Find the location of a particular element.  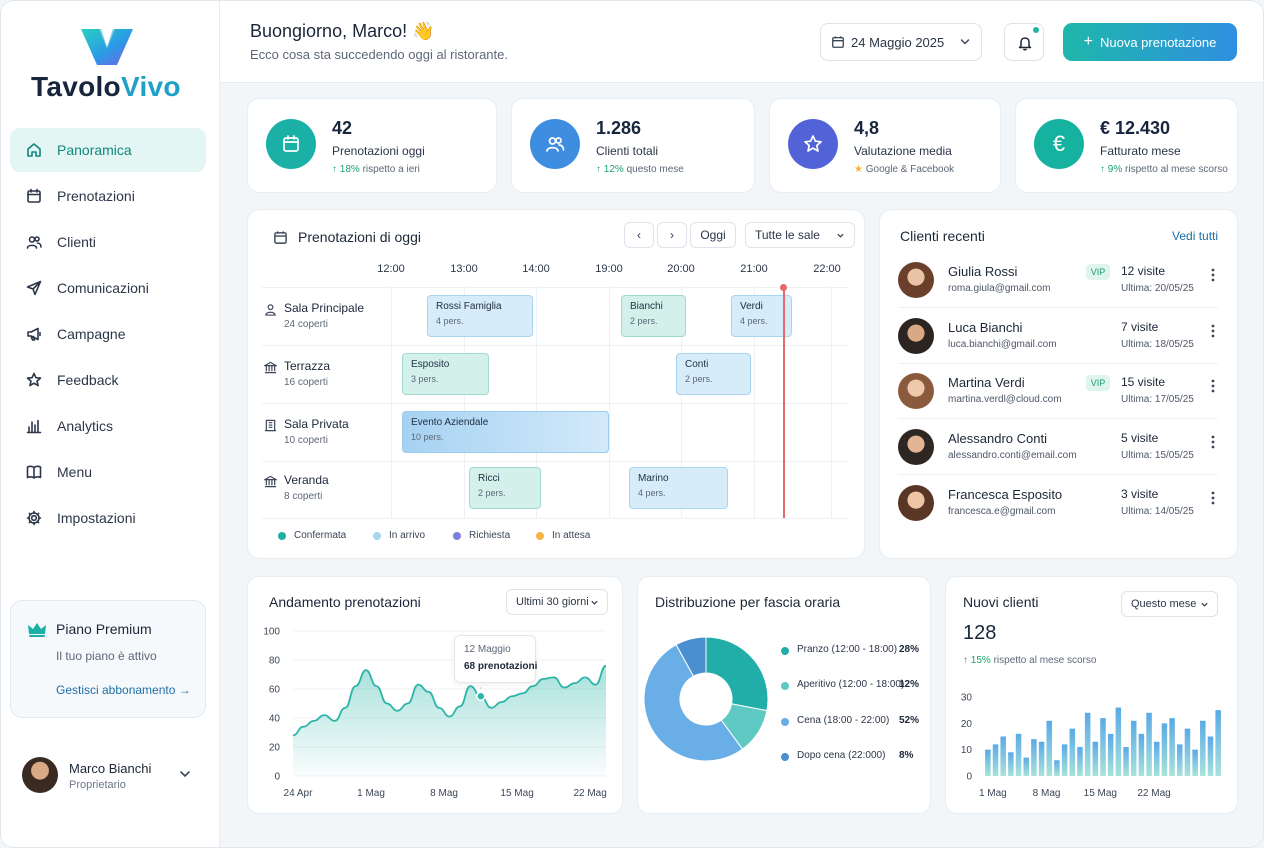

star-icon is located at coordinates (813, 144).